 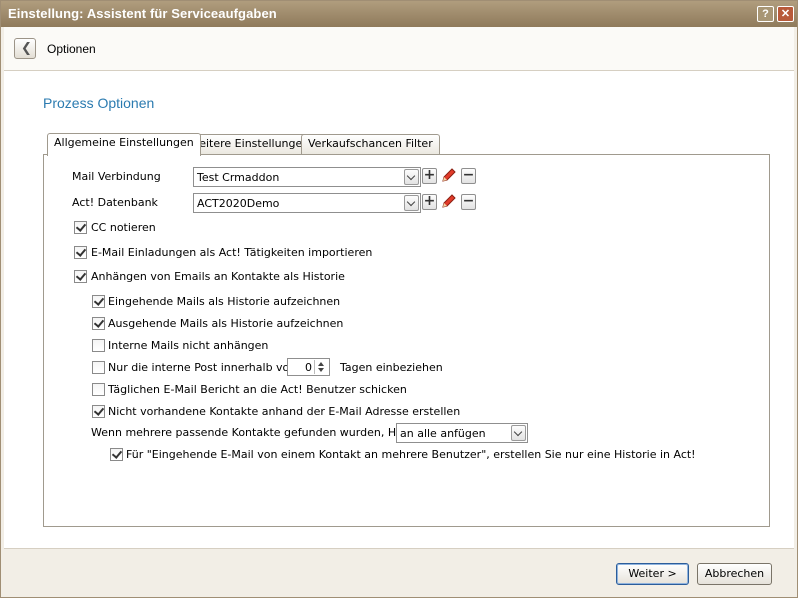 I want to click on chevron-left-icon: ❮, so click(x=26, y=48).